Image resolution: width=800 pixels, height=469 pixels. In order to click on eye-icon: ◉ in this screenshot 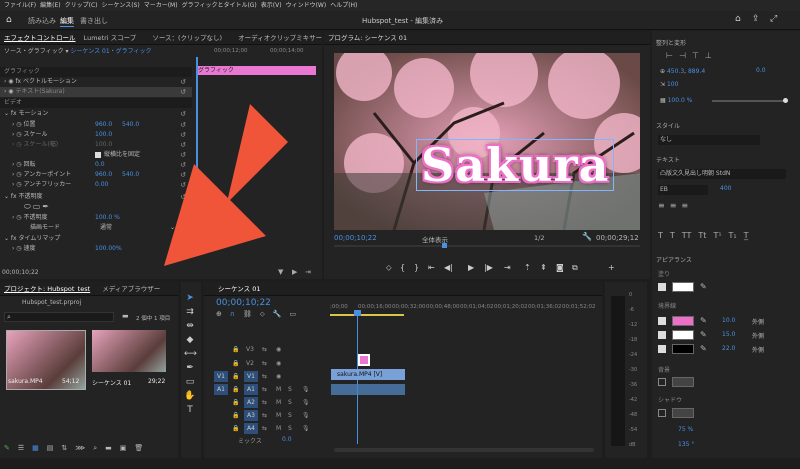, I will do `click(278, 350)`.